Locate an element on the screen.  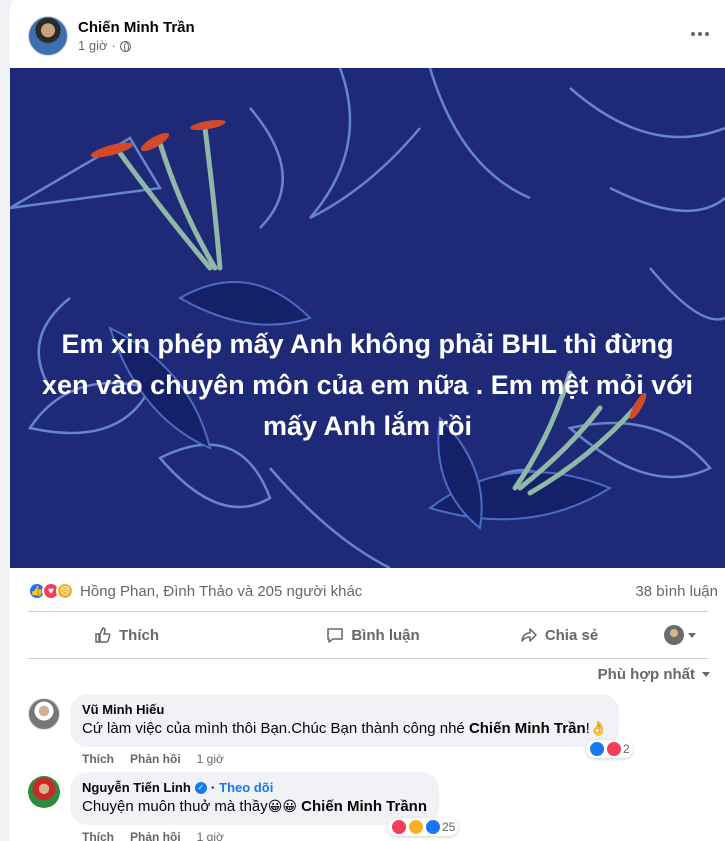
comment-label: Bình luận is located at coordinates (385, 635).